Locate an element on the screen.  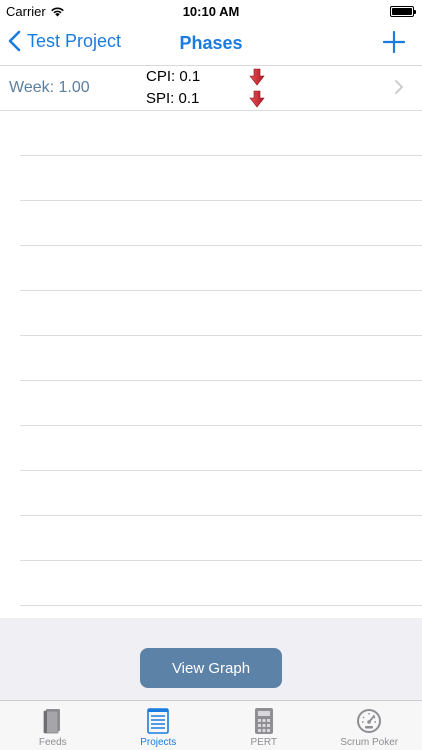
tab-projects: Projects is located at coordinates (159, 725).